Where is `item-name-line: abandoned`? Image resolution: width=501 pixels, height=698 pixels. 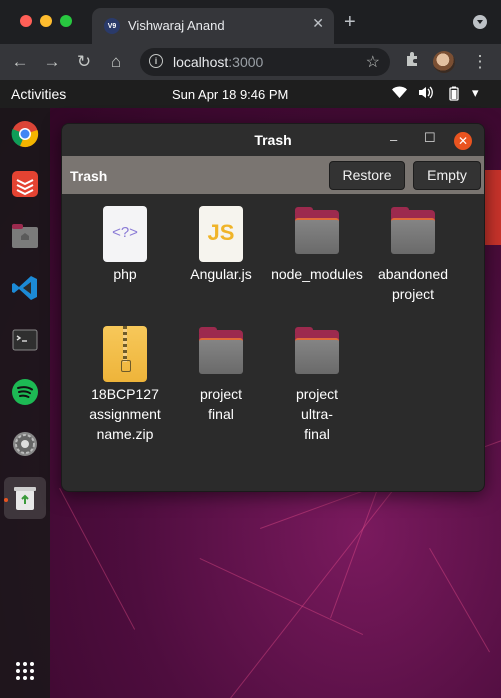
item-name-line: abandoned is located at coordinates (413, 274).